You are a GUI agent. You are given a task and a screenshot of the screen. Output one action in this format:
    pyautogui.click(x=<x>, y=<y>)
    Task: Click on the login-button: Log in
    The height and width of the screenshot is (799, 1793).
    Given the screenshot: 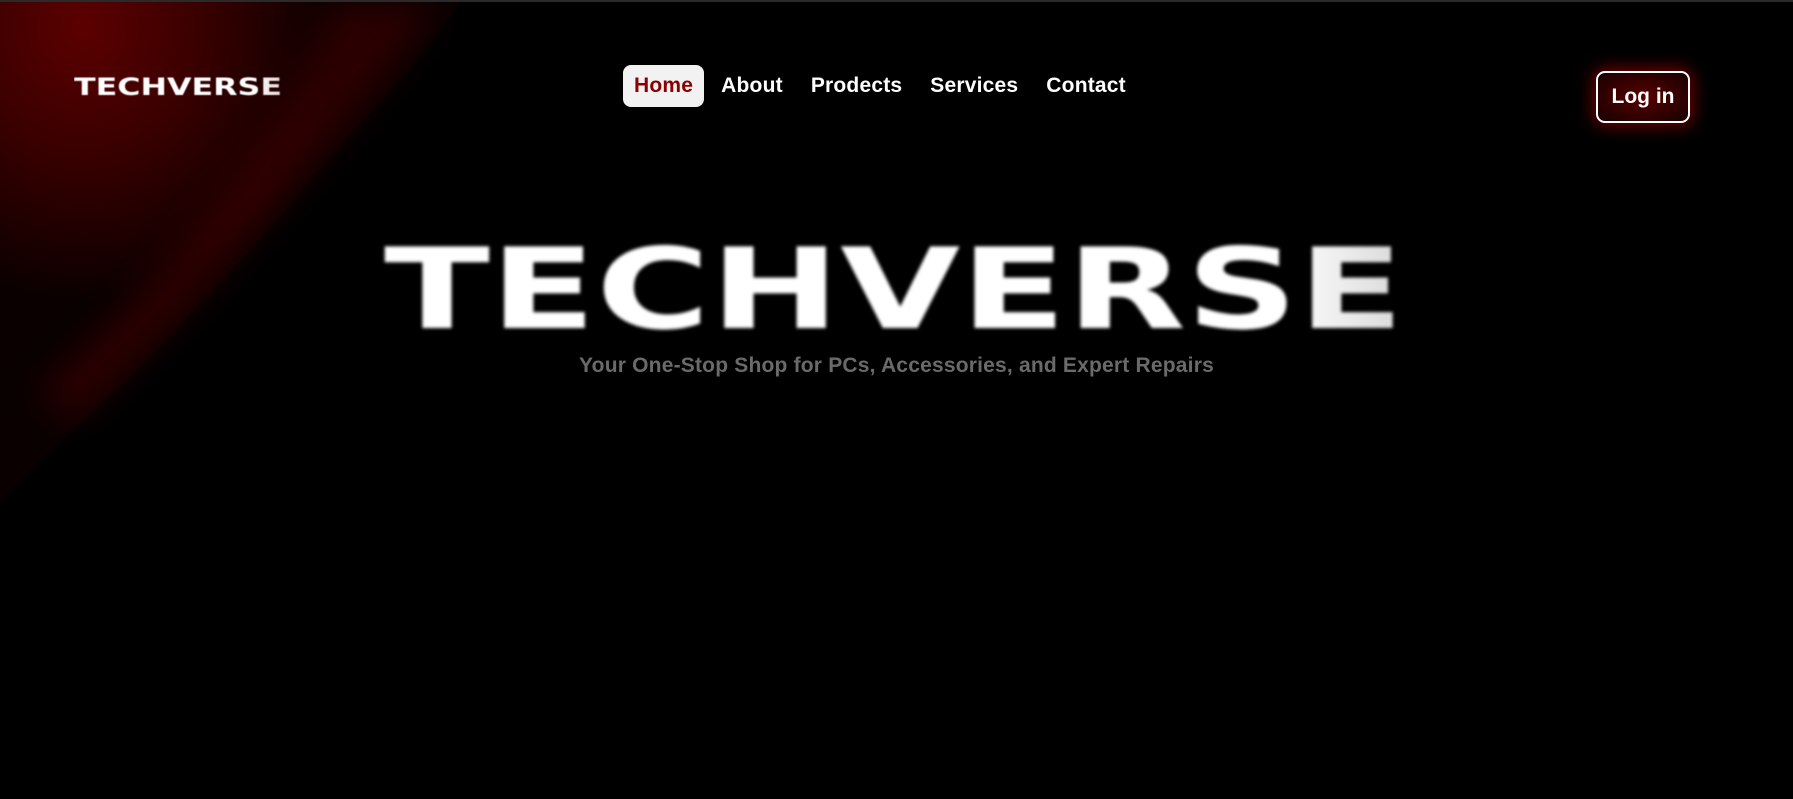 What is the action you would take?
    pyautogui.click(x=1643, y=97)
    